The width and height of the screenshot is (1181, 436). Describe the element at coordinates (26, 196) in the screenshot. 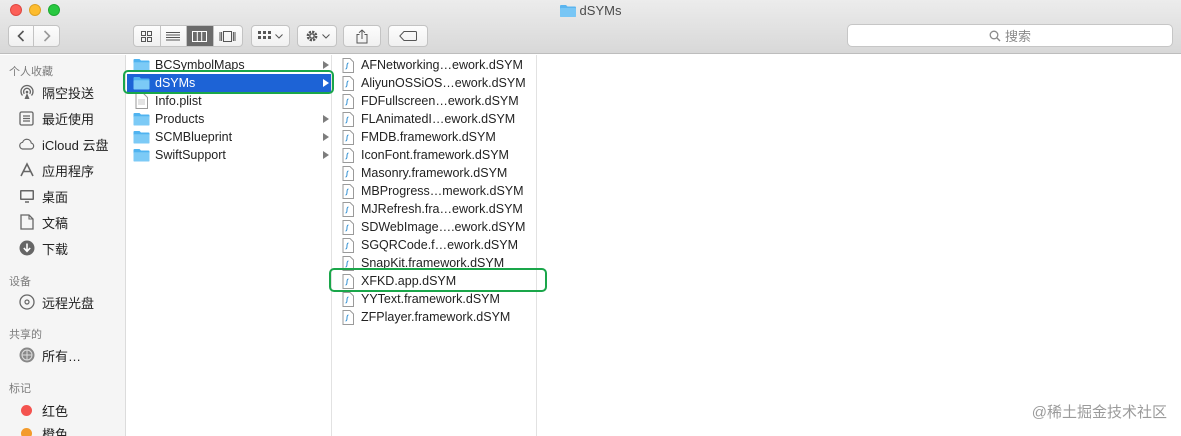

I see `desktop-icon` at that location.